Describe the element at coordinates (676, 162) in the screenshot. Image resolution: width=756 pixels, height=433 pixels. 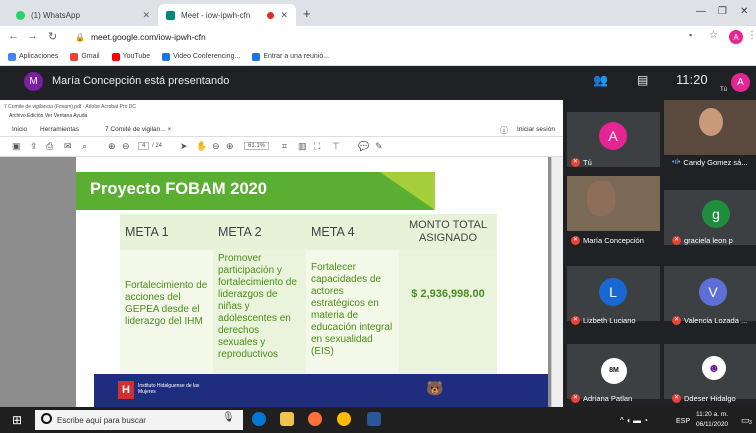
I see `speaking-icon: •ıl•` at that location.